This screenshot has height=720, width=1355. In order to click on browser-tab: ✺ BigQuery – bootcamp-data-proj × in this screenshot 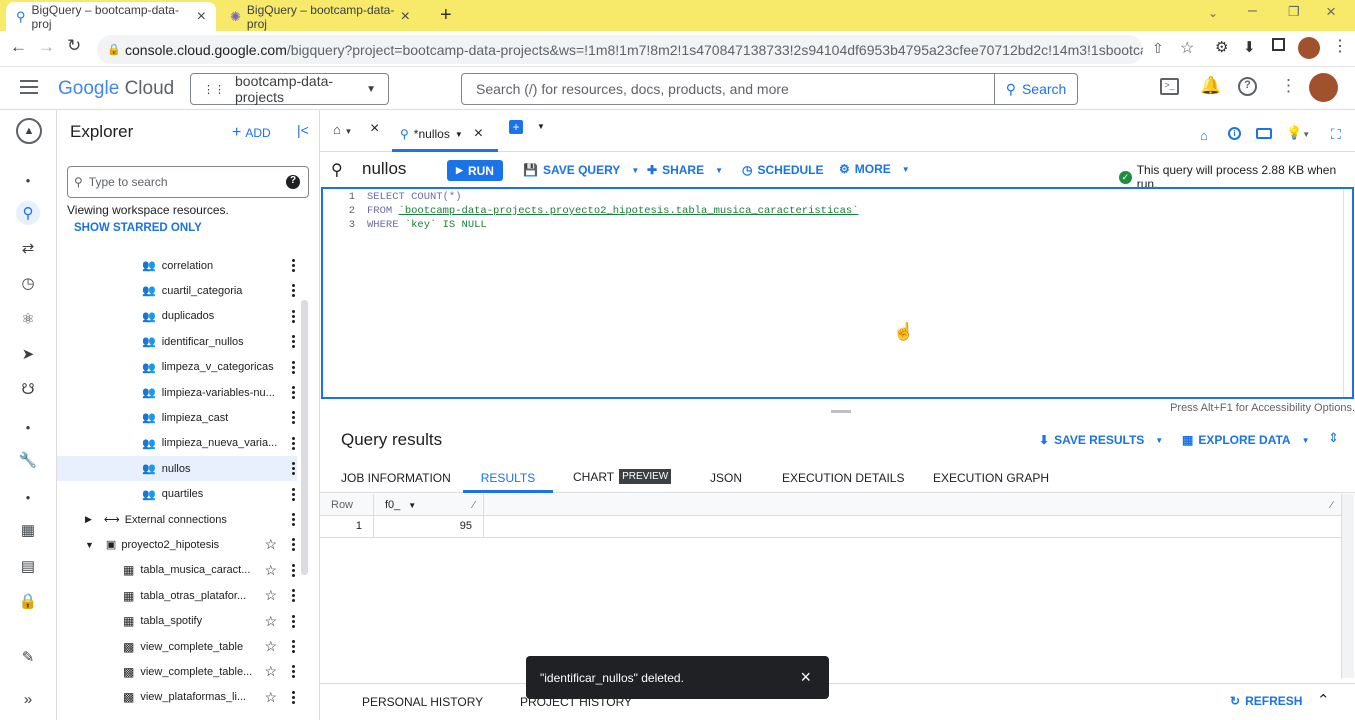, I will do `click(320, 16)`.